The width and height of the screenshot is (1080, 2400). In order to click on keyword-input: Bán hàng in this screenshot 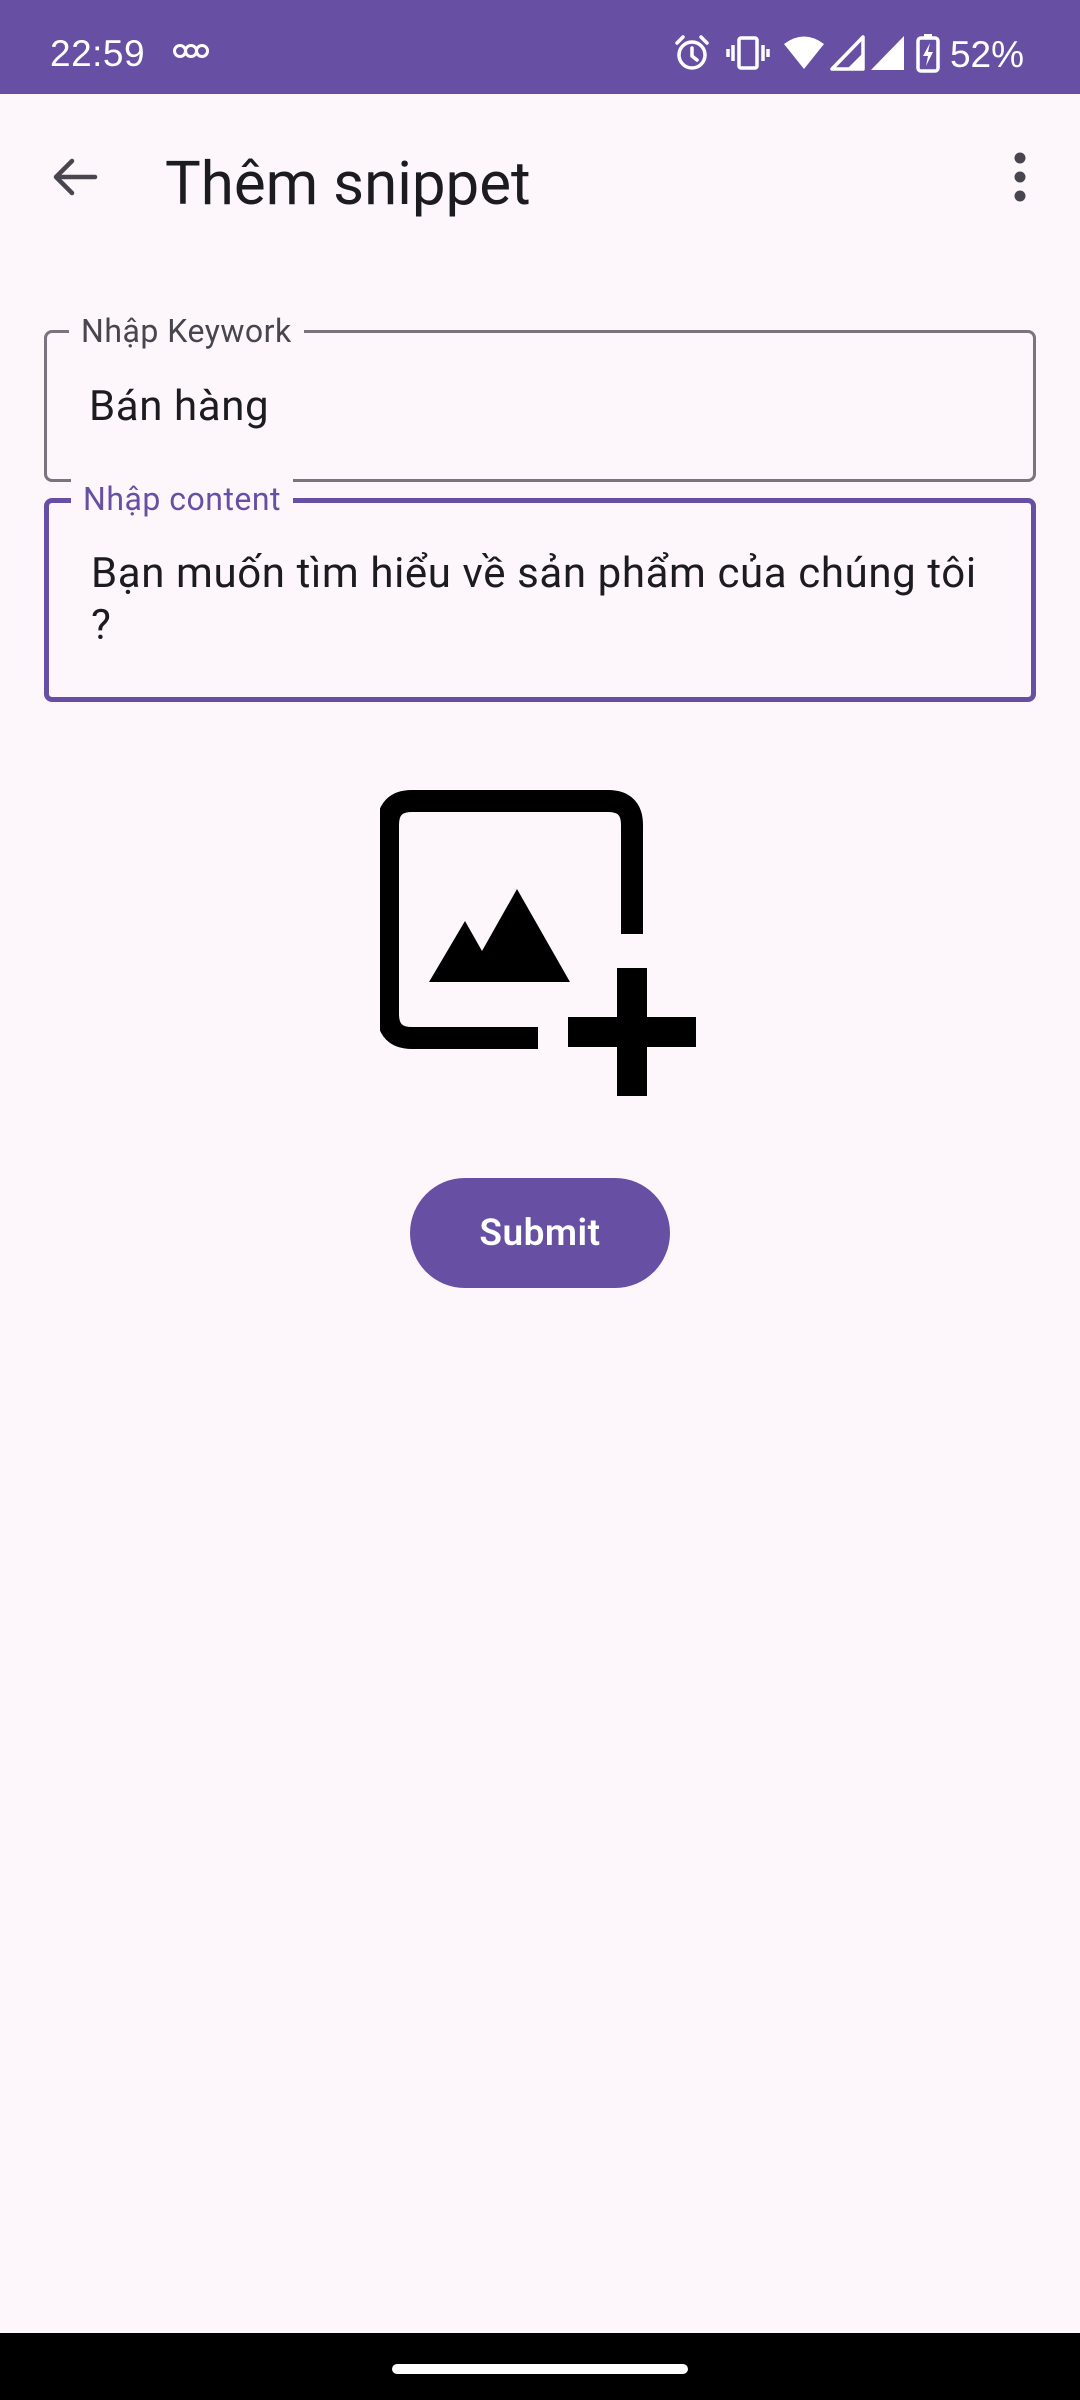, I will do `click(540, 407)`.